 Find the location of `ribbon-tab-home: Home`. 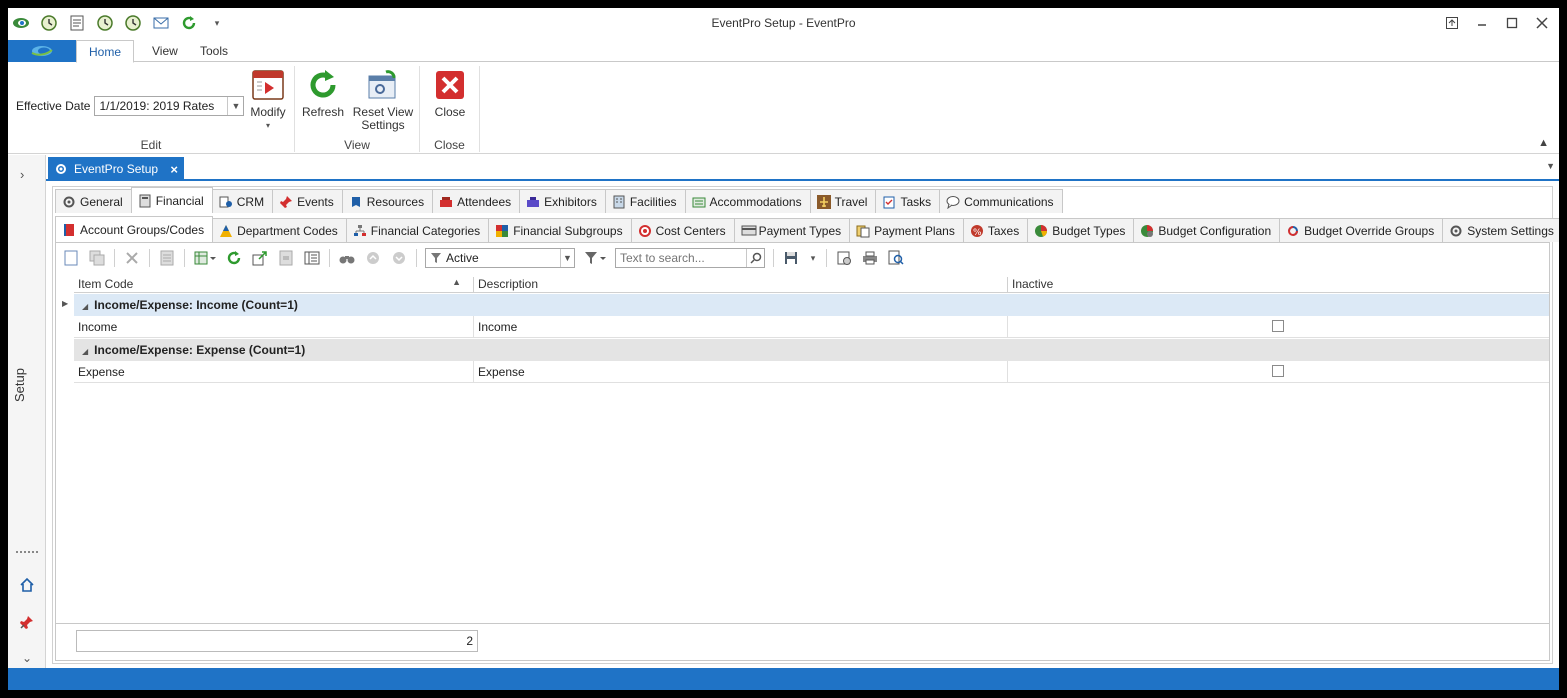

ribbon-tab-home: Home is located at coordinates (105, 51).